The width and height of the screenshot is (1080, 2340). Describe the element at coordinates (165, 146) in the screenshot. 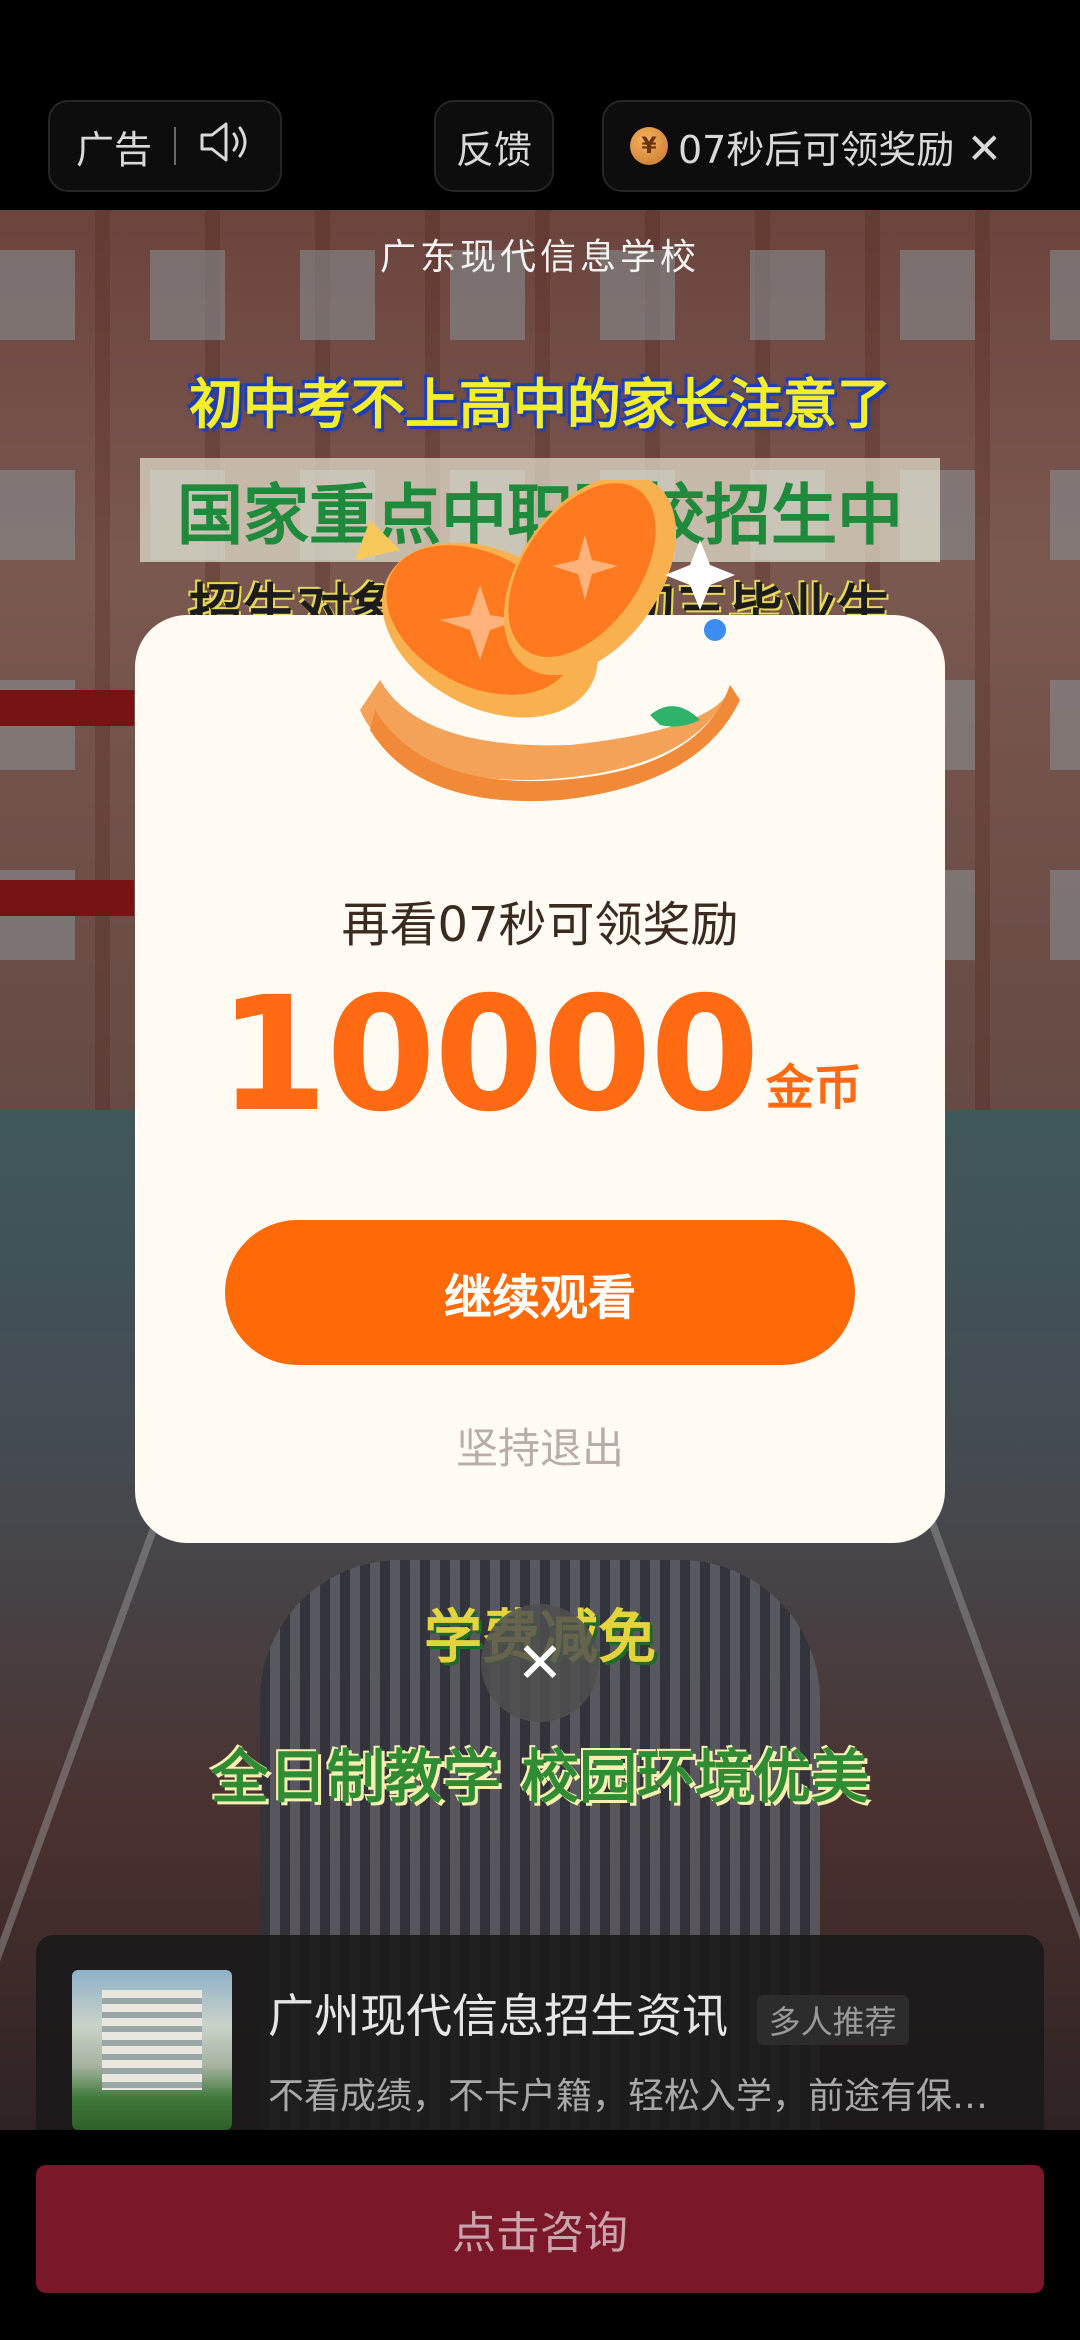

I see `ad-sound-pill: 广告` at that location.